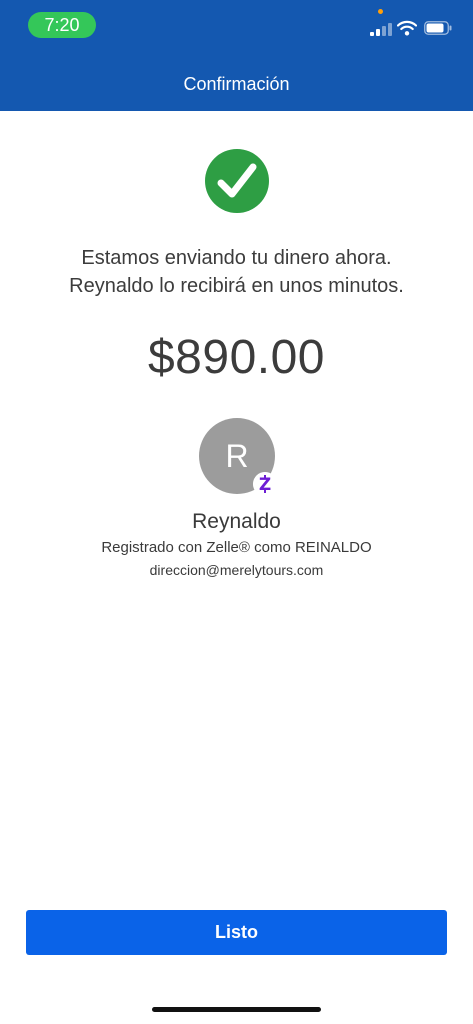 This screenshot has width=473, height=1024. What do you see at coordinates (62, 25) in the screenshot?
I see `status-time: 7:20` at bounding box center [62, 25].